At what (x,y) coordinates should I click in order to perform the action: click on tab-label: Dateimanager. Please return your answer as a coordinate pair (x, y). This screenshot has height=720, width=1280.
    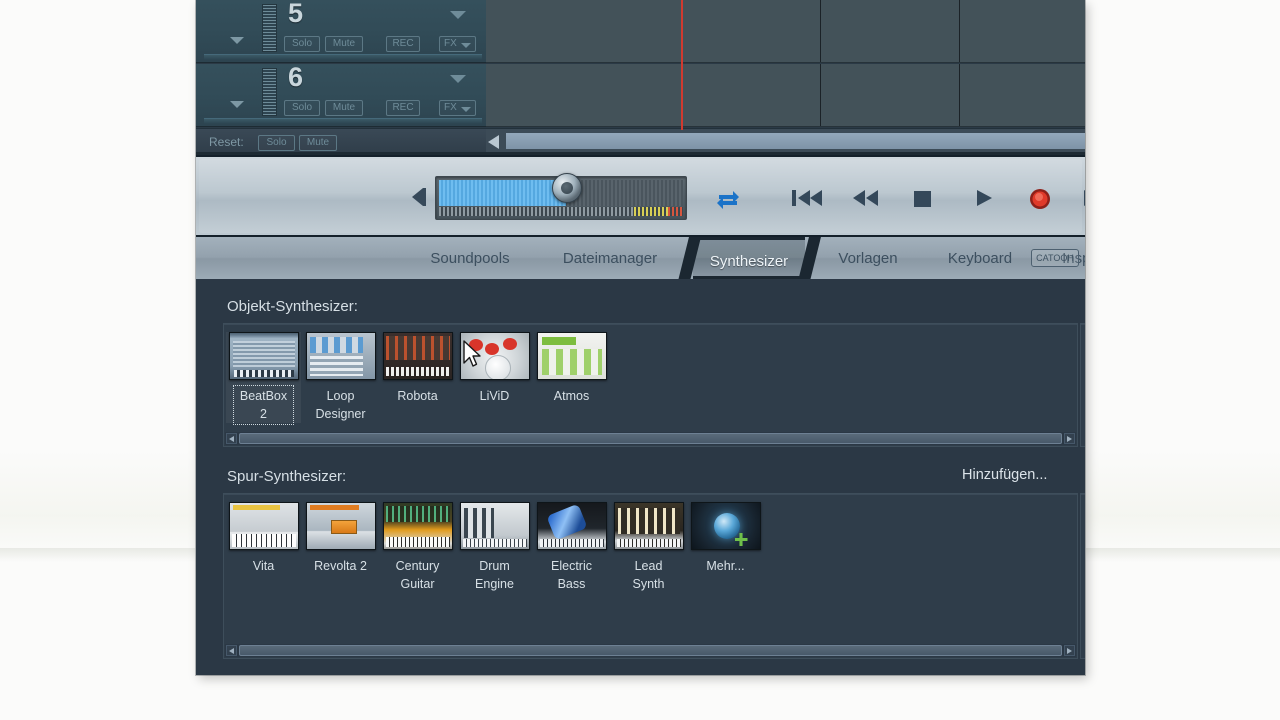
    Looking at the image, I should click on (610, 258).